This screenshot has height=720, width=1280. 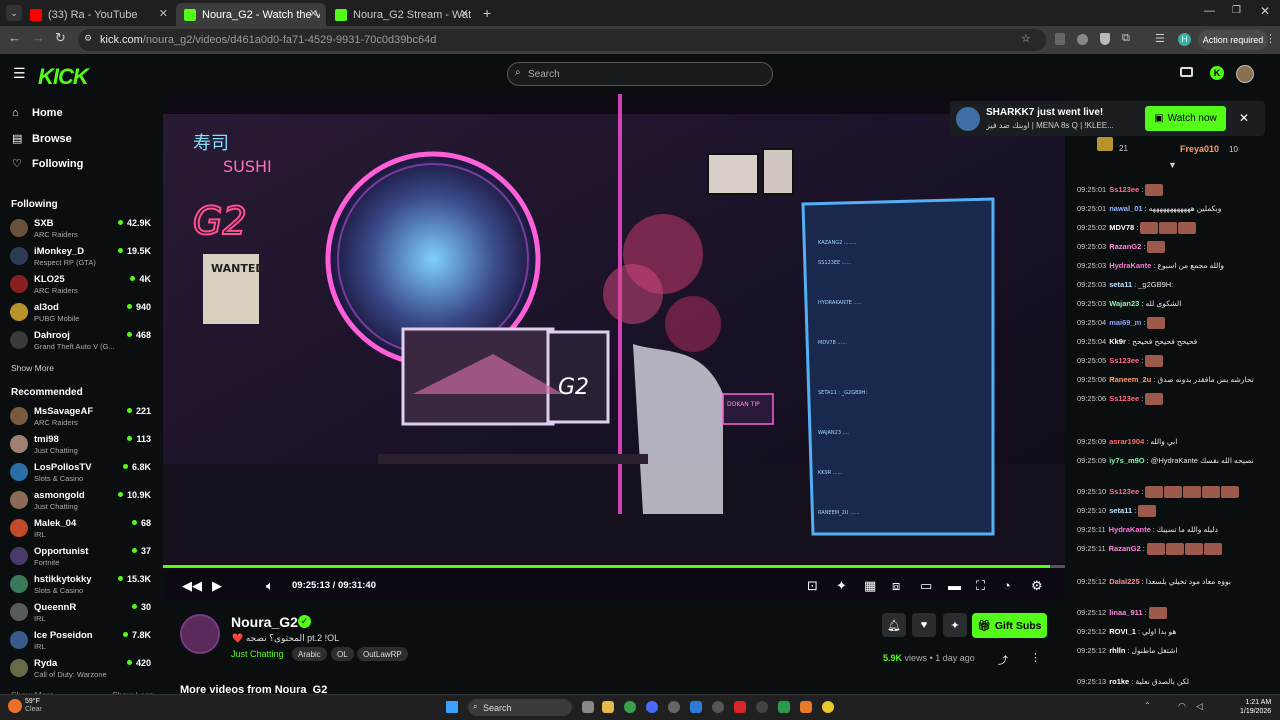 I want to click on channel-avatar, so click(x=200, y=634).